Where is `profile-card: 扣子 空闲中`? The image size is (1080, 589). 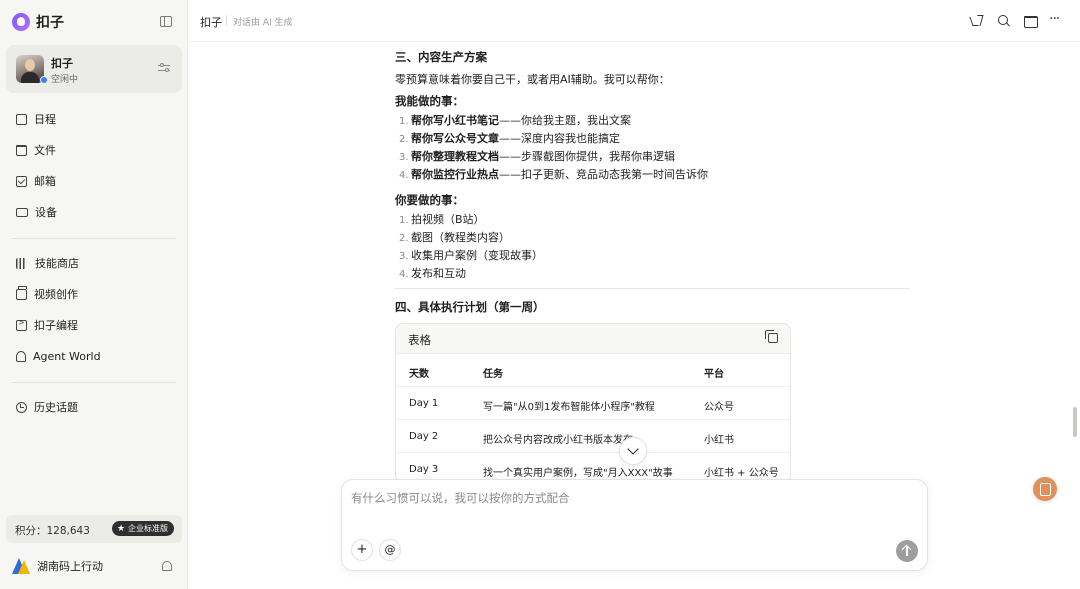 profile-card: 扣子 空闲中 is located at coordinates (94, 69).